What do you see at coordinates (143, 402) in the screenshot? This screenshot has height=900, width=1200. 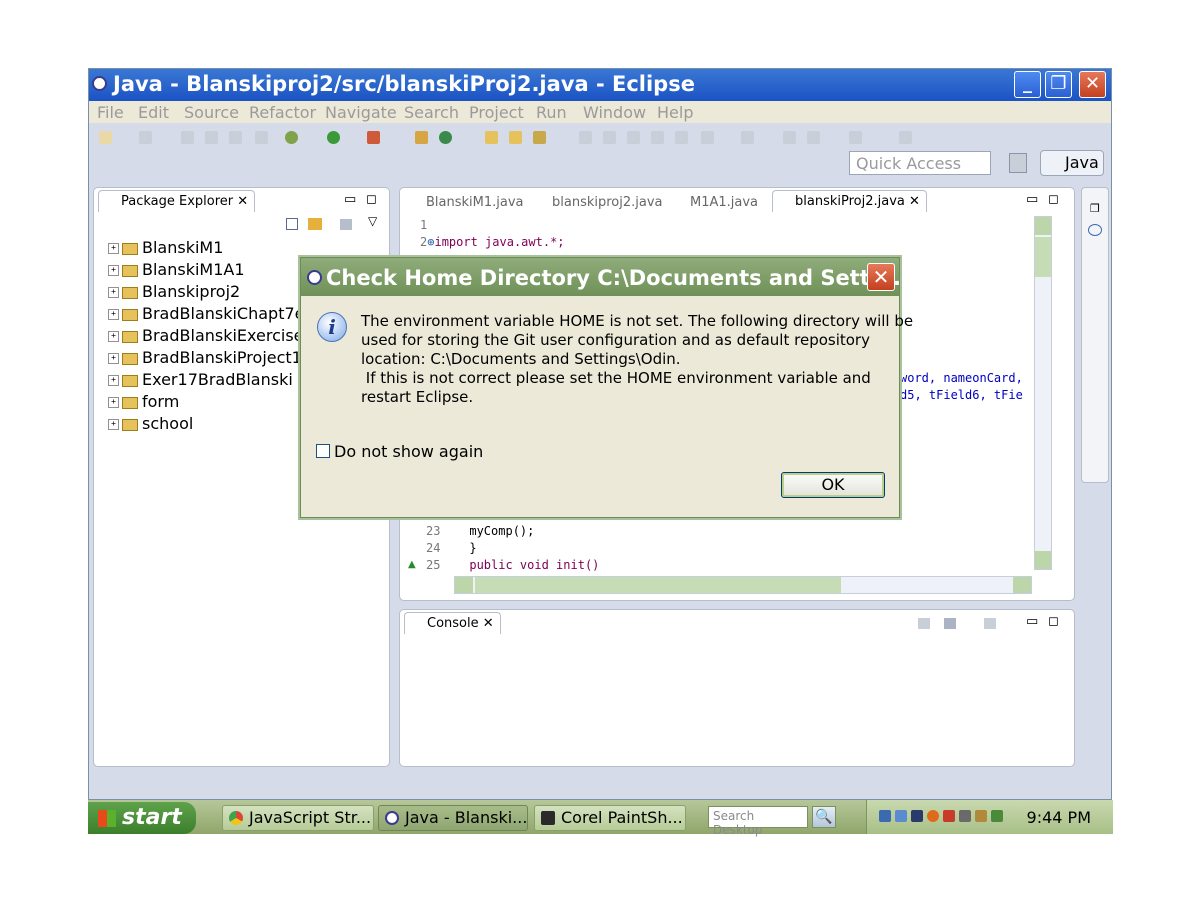 I see `tree-item-project: + form` at bounding box center [143, 402].